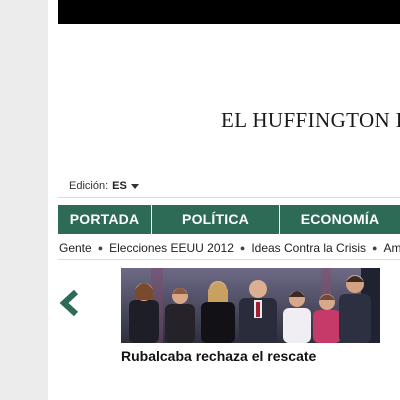  Describe the element at coordinates (308, 248) in the screenshot. I see `subnav-item-ideas: Ideas Contra la Crisis` at that location.